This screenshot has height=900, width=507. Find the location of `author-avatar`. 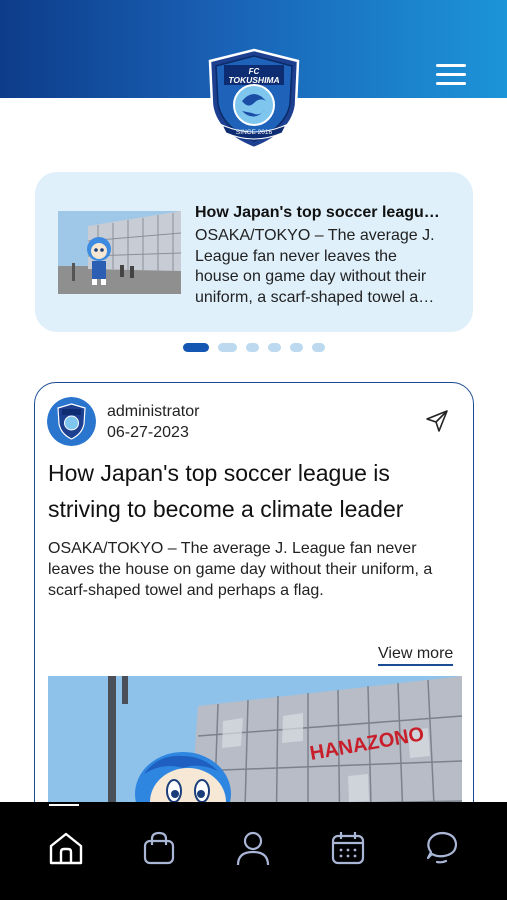

author-avatar is located at coordinates (71, 421).